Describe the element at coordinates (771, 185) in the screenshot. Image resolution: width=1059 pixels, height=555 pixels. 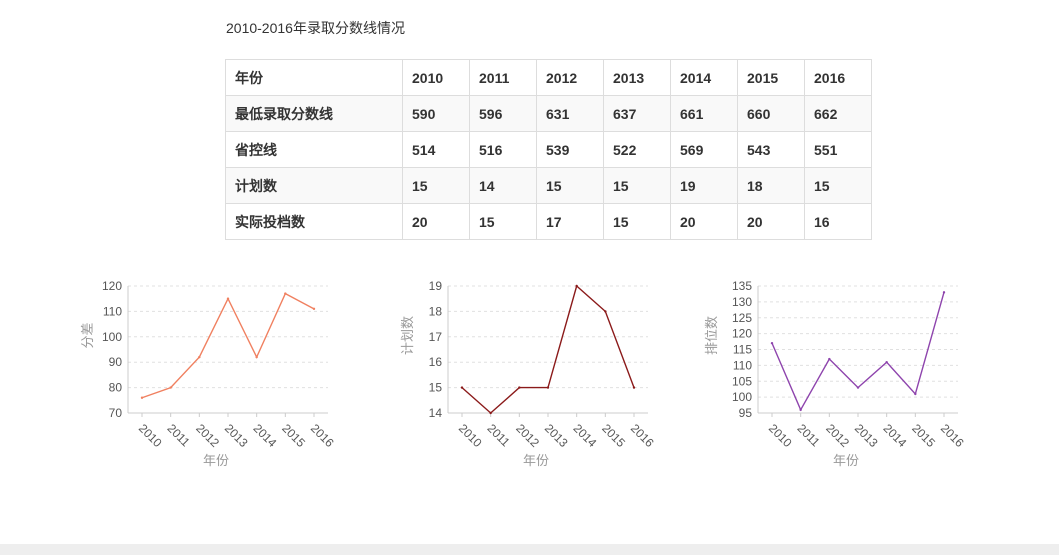
I see `table-cell: 18` at that location.